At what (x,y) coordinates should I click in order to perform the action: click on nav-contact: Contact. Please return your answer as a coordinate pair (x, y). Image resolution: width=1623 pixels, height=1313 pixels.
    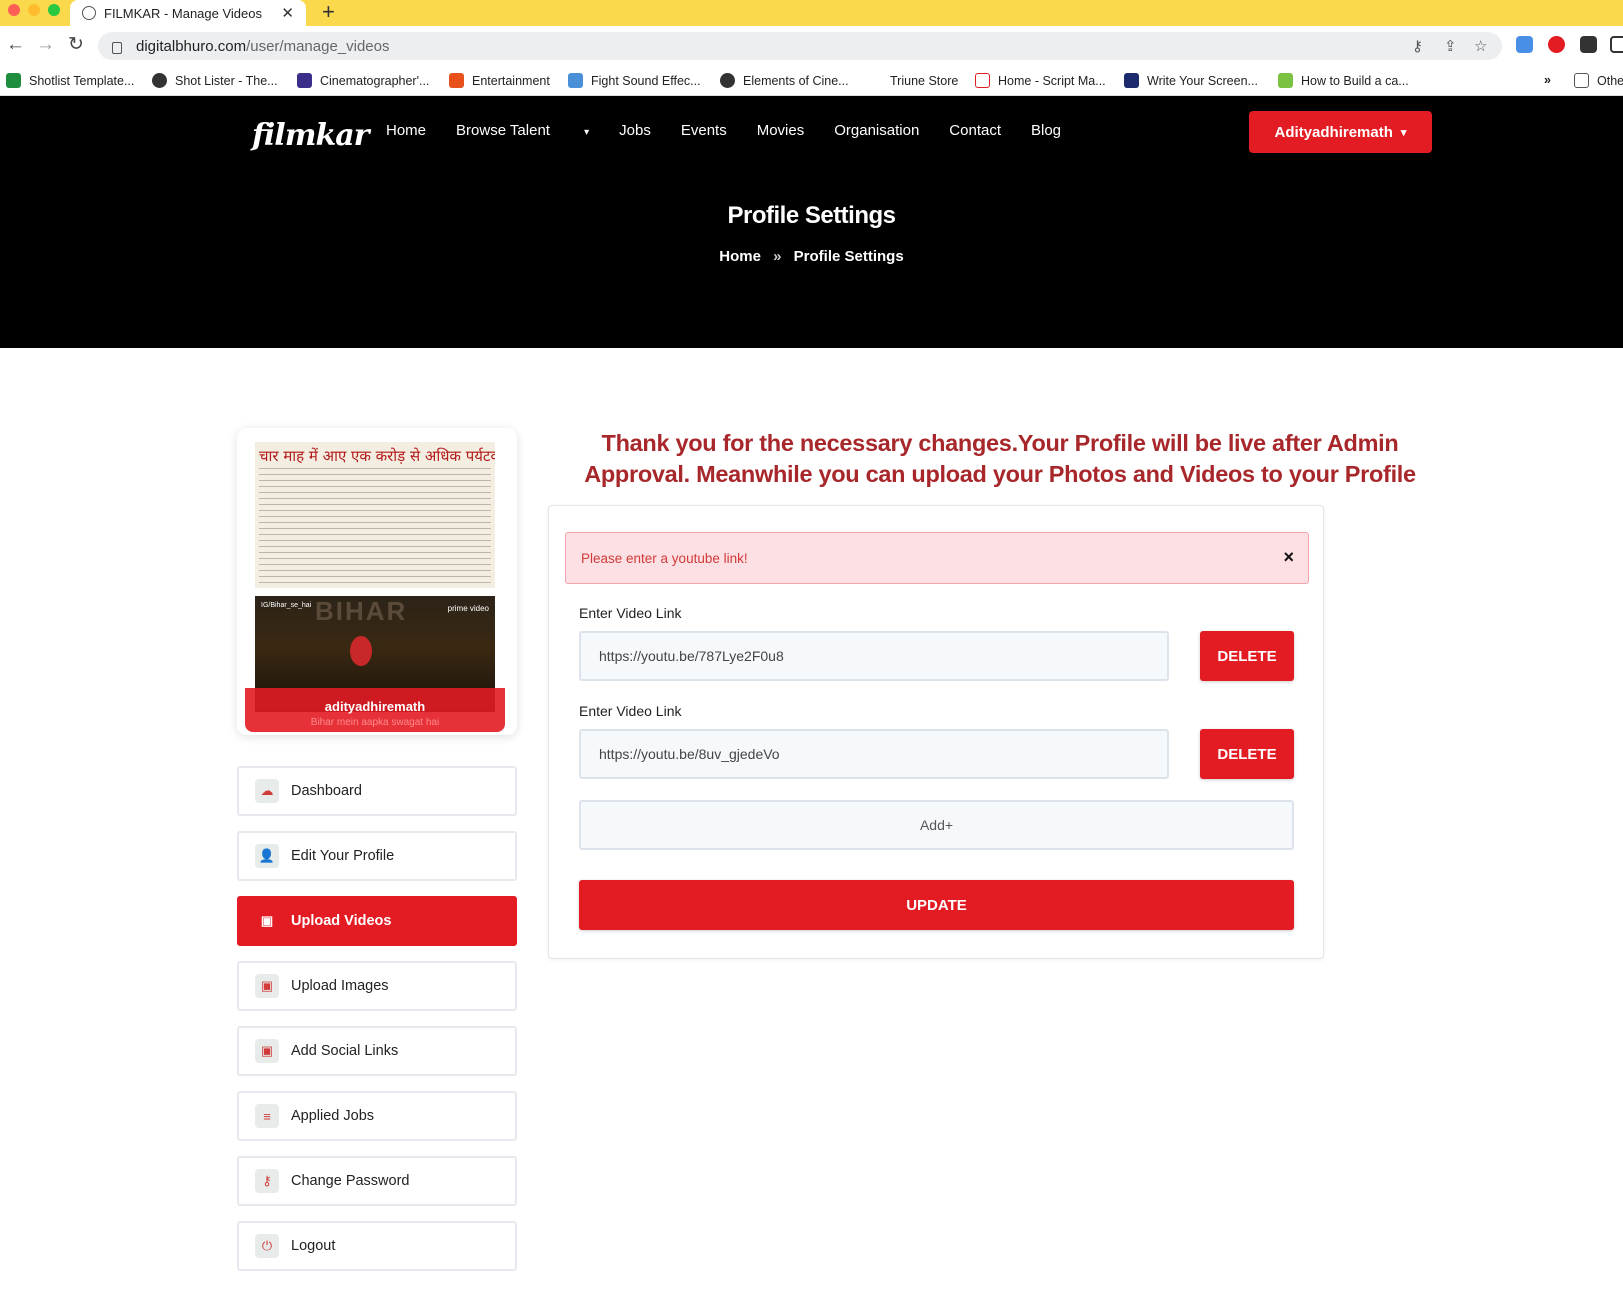
    Looking at the image, I should click on (975, 130).